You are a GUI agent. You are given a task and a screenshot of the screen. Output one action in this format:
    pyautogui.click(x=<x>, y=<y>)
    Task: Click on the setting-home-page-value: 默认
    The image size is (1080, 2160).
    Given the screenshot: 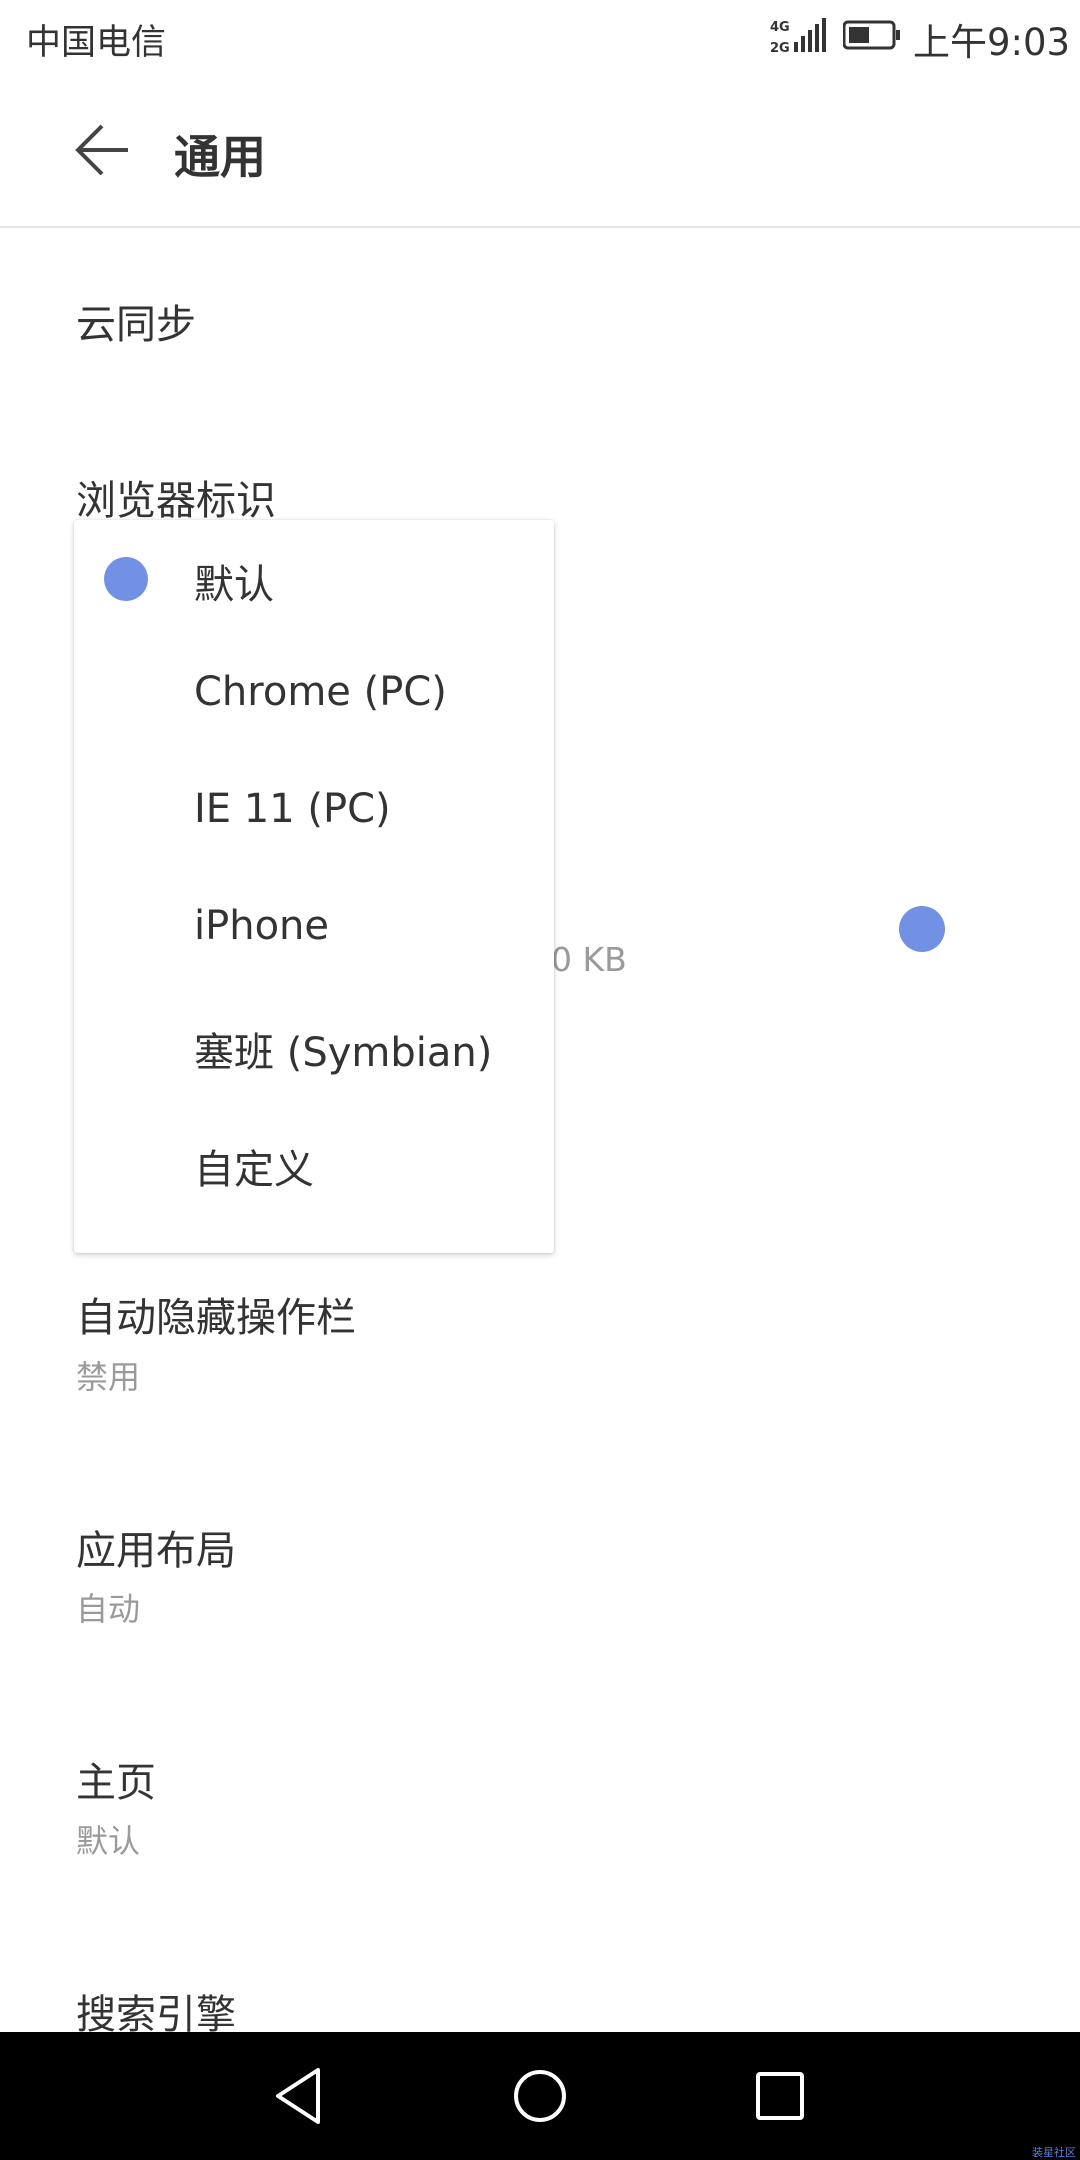 What is the action you would take?
    pyautogui.click(x=108, y=1841)
    